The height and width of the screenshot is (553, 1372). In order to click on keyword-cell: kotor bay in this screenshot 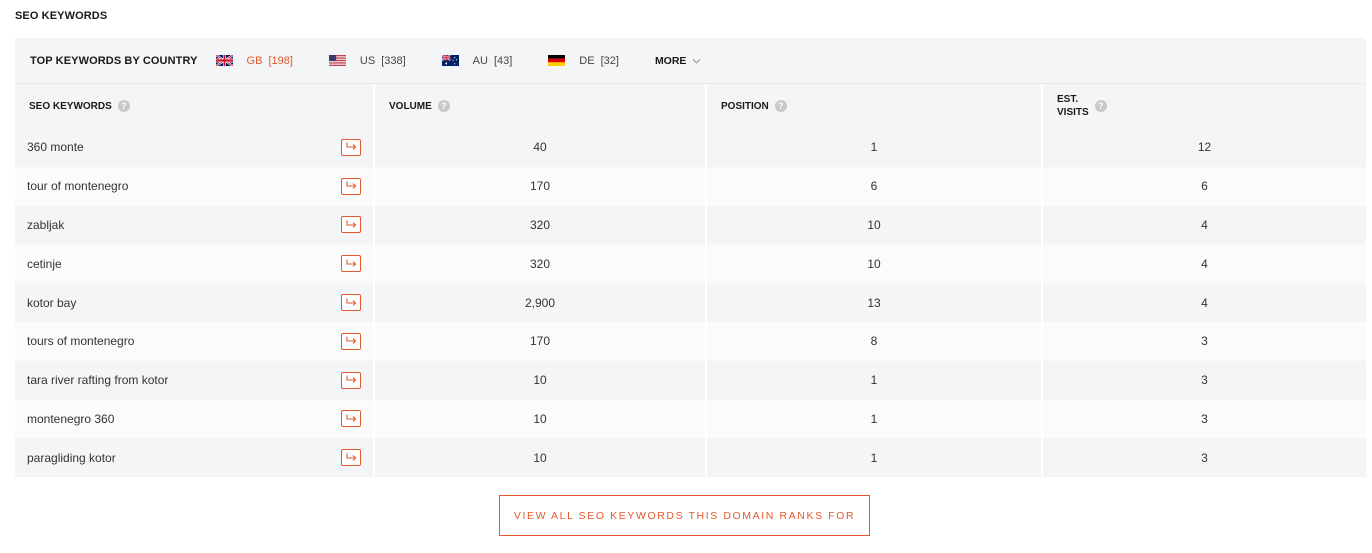, I will do `click(195, 302)`.